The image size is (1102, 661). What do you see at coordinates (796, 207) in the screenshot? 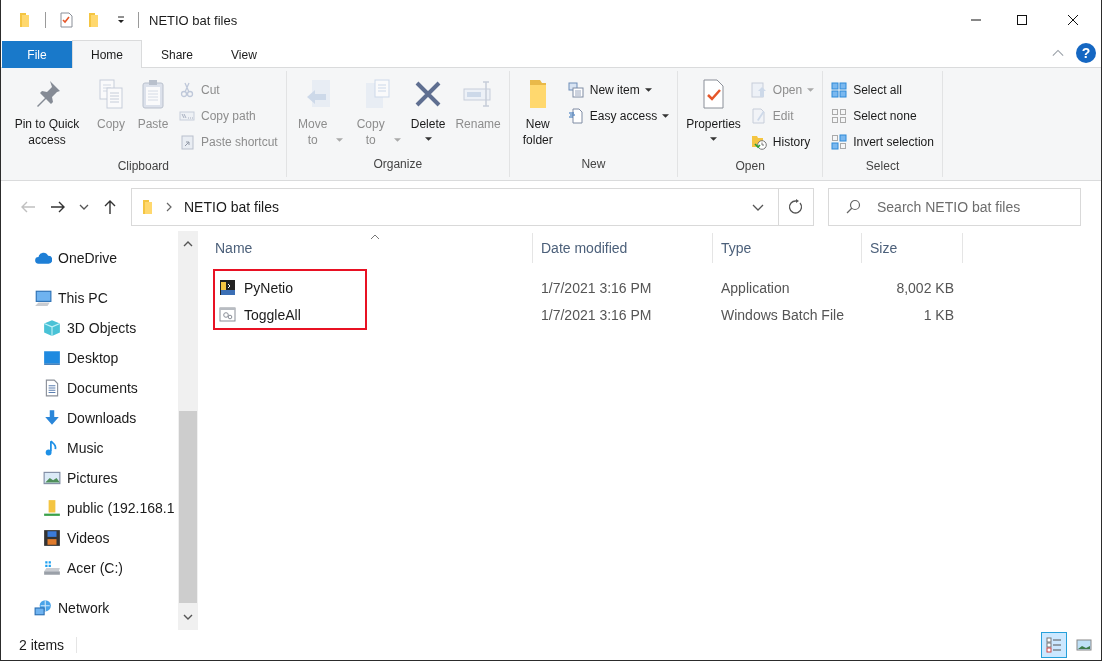
I see `refresh-icon` at bounding box center [796, 207].